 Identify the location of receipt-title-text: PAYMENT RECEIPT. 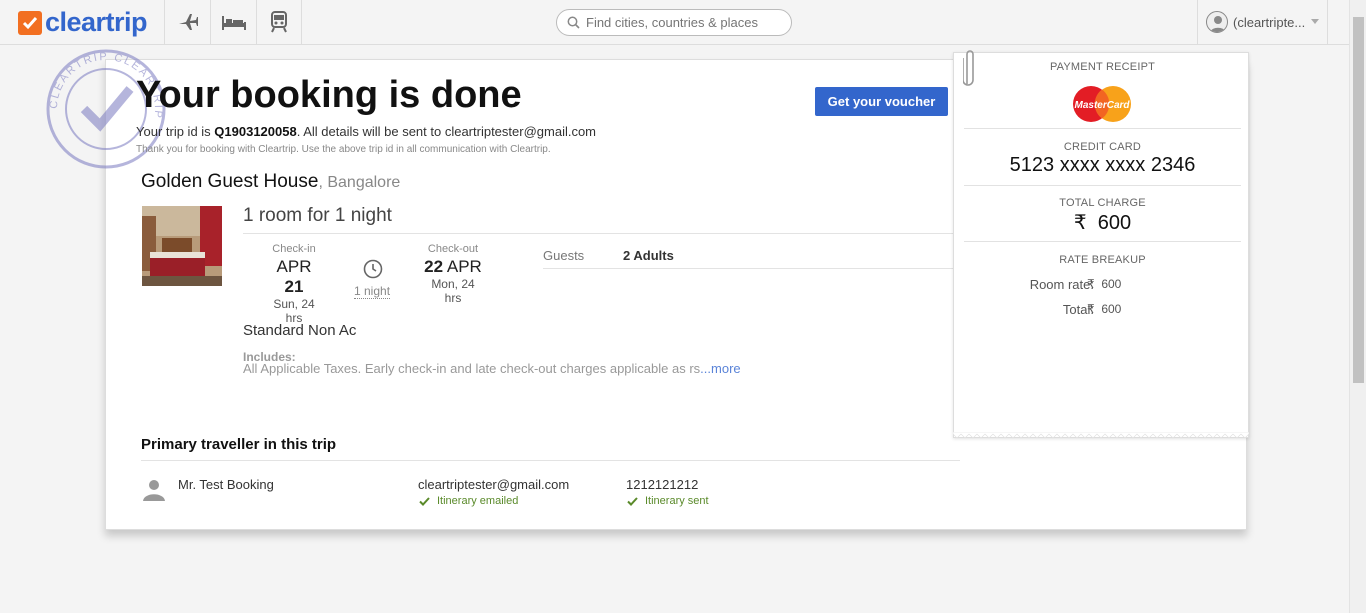
(1102, 67).